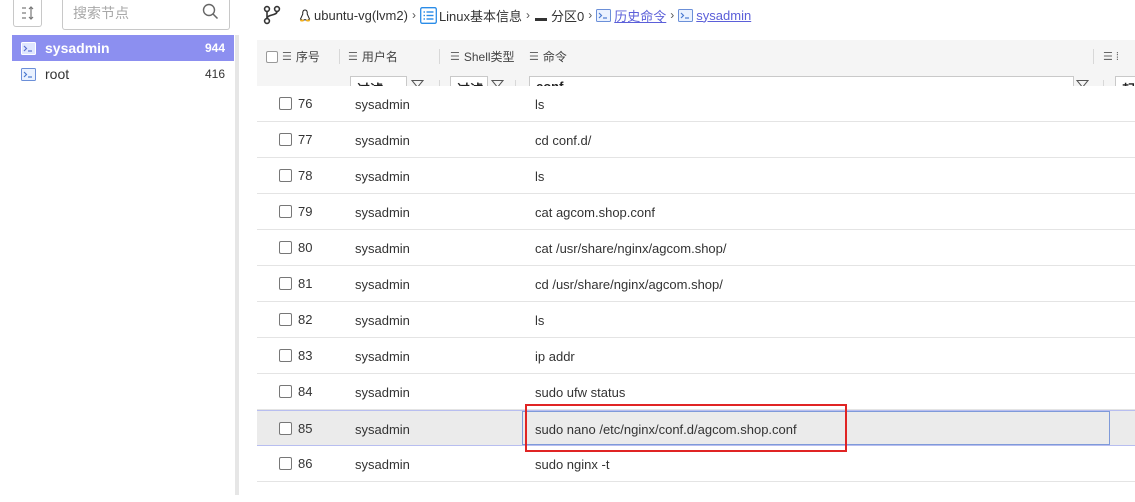 The height and width of the screenshot is (502, 1135). What do you see at coordinates (541, 19) in the screenshot?
I see `partition-icon` at bounding box center [541, 19].